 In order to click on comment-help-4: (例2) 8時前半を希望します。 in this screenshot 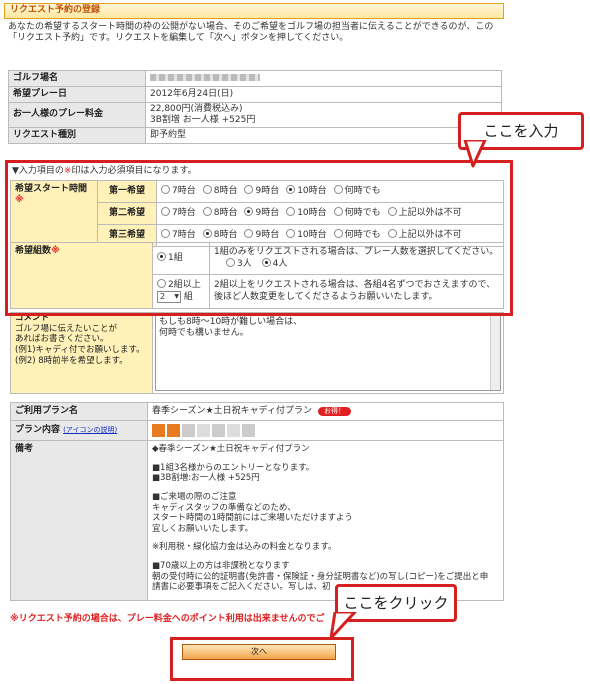, I will do `click(71, 360)`.